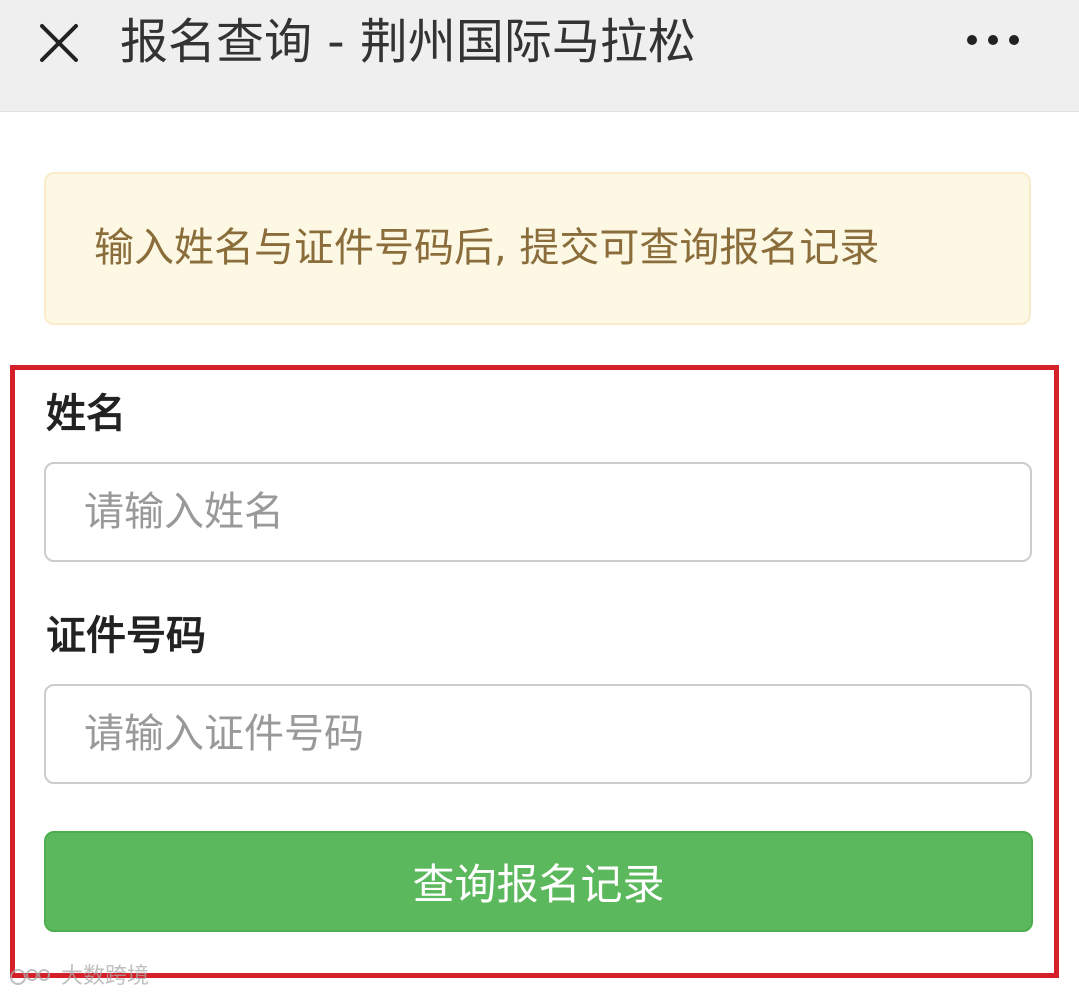 The height and width of the screenshot is (998, 1079). What do you see at coordinates (538, 512) in the screenshot?
I see `name-input` at bounding box center [538, 512].